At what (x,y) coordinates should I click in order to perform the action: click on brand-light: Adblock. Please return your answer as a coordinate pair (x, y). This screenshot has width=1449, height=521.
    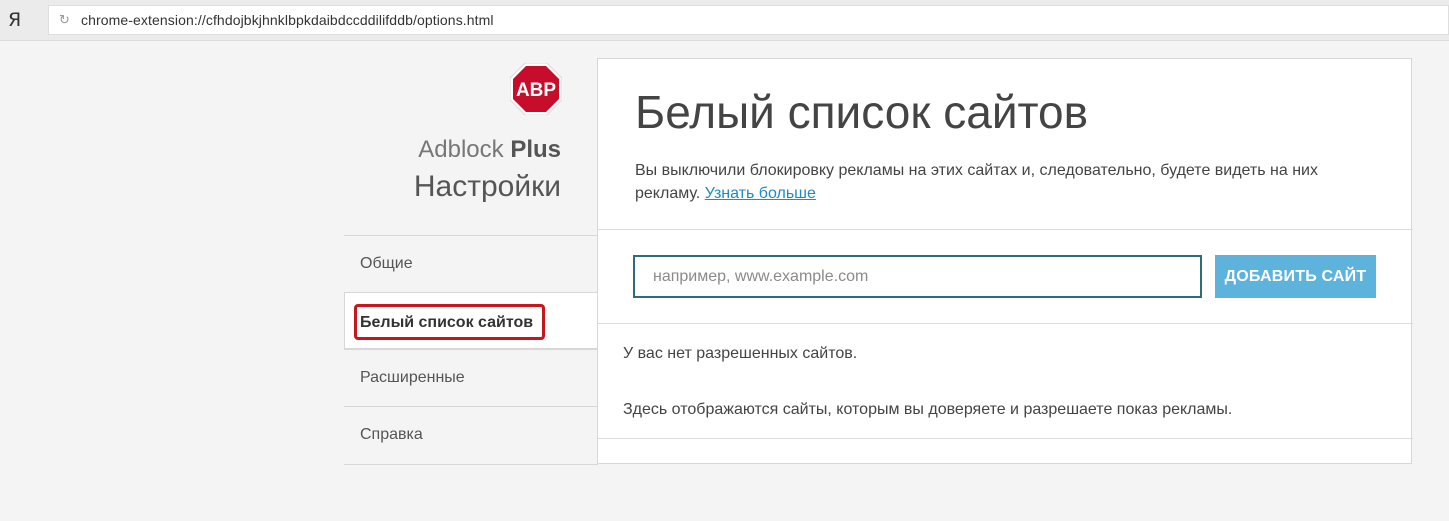
    Looking at the image, I should click on (461, 149).